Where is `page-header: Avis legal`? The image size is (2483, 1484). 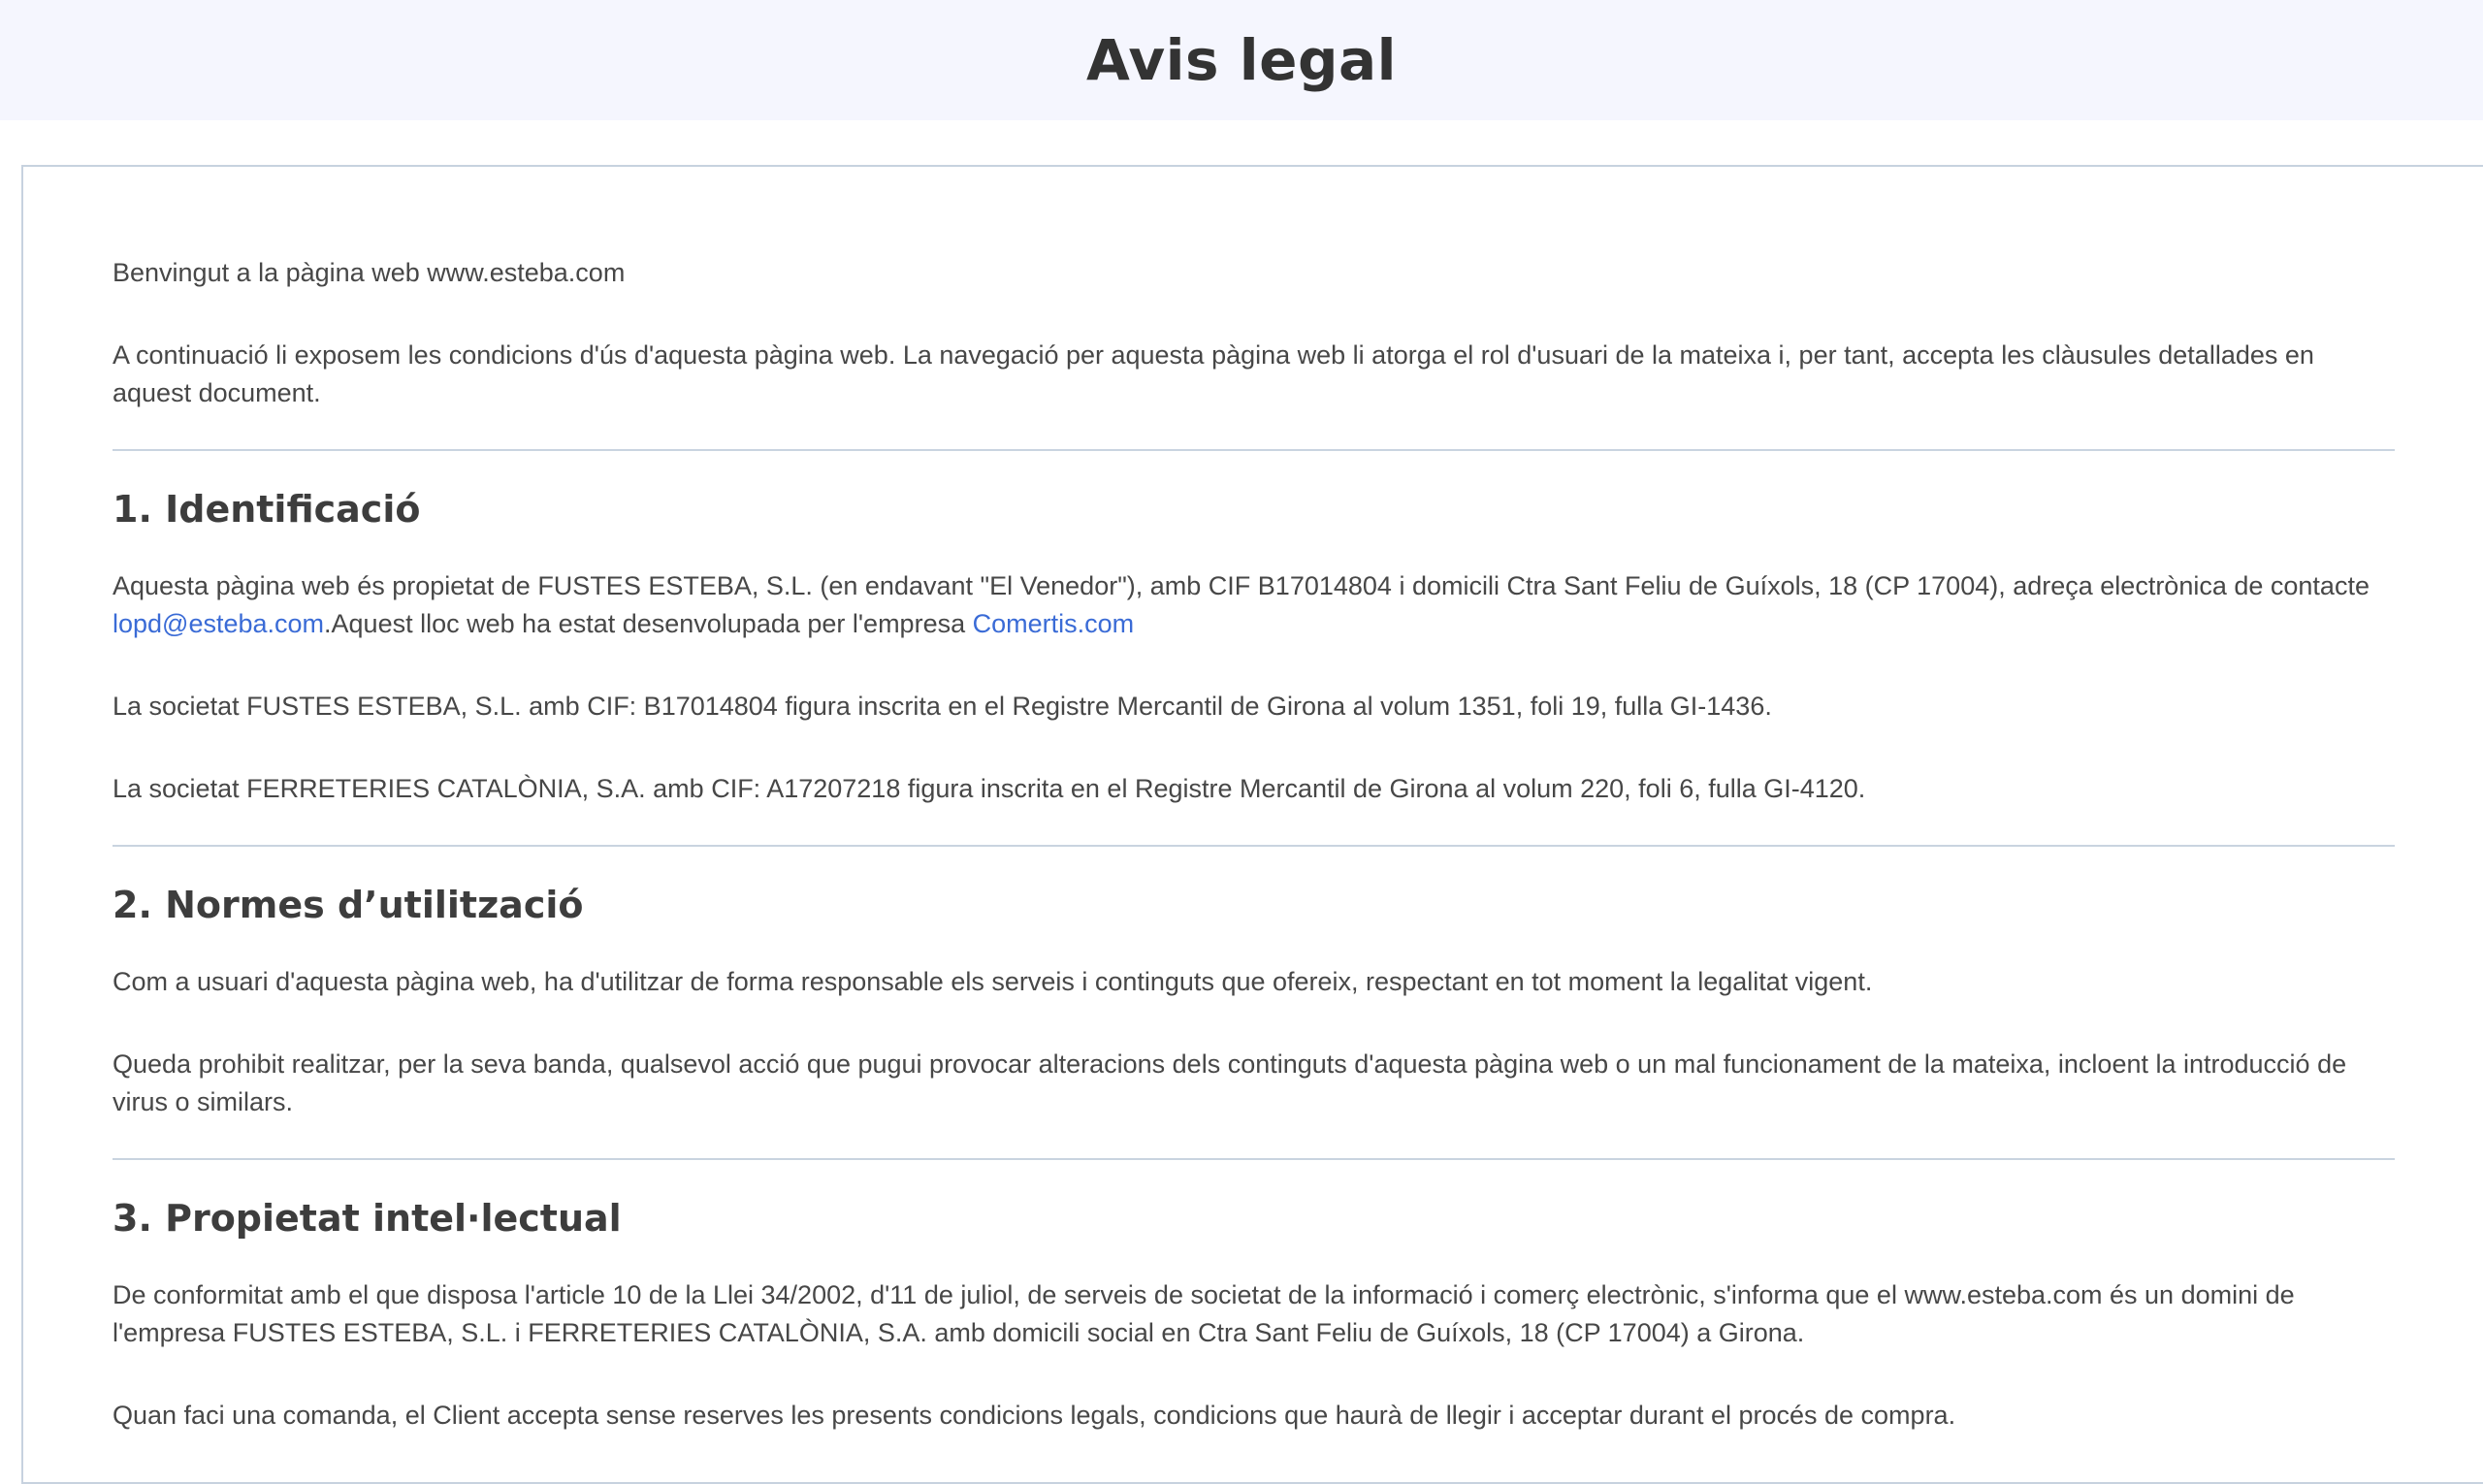 page-header: Avis legal is located at coordinates (1242, 60).